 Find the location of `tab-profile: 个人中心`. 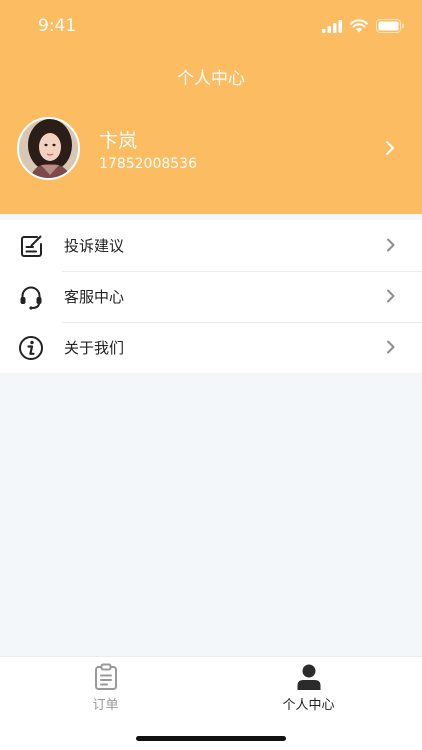

tab-profile: 个人中心 is located at coordinates (308, 693).